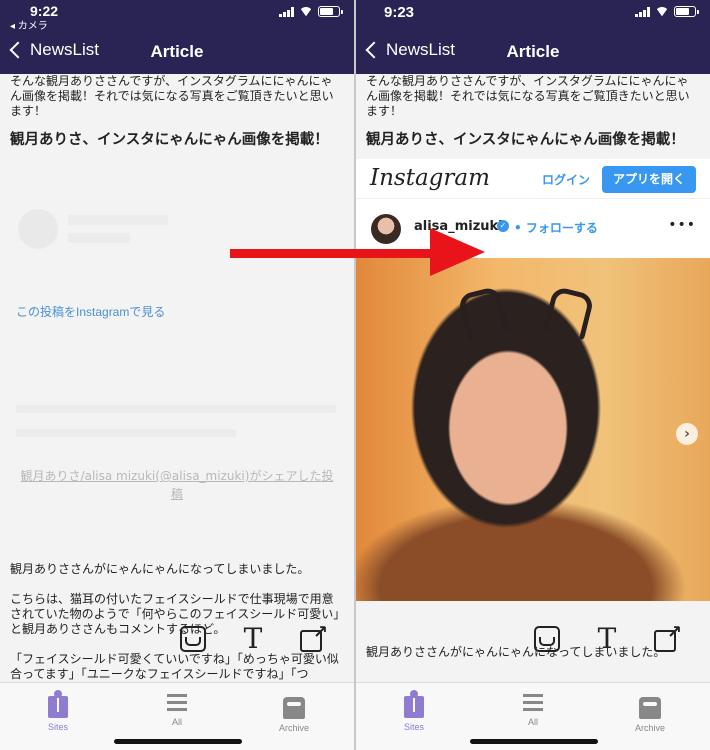  Describe the element at coordinates (38, 229) in the screenshot. I see `placeholder-avatar` at that location.